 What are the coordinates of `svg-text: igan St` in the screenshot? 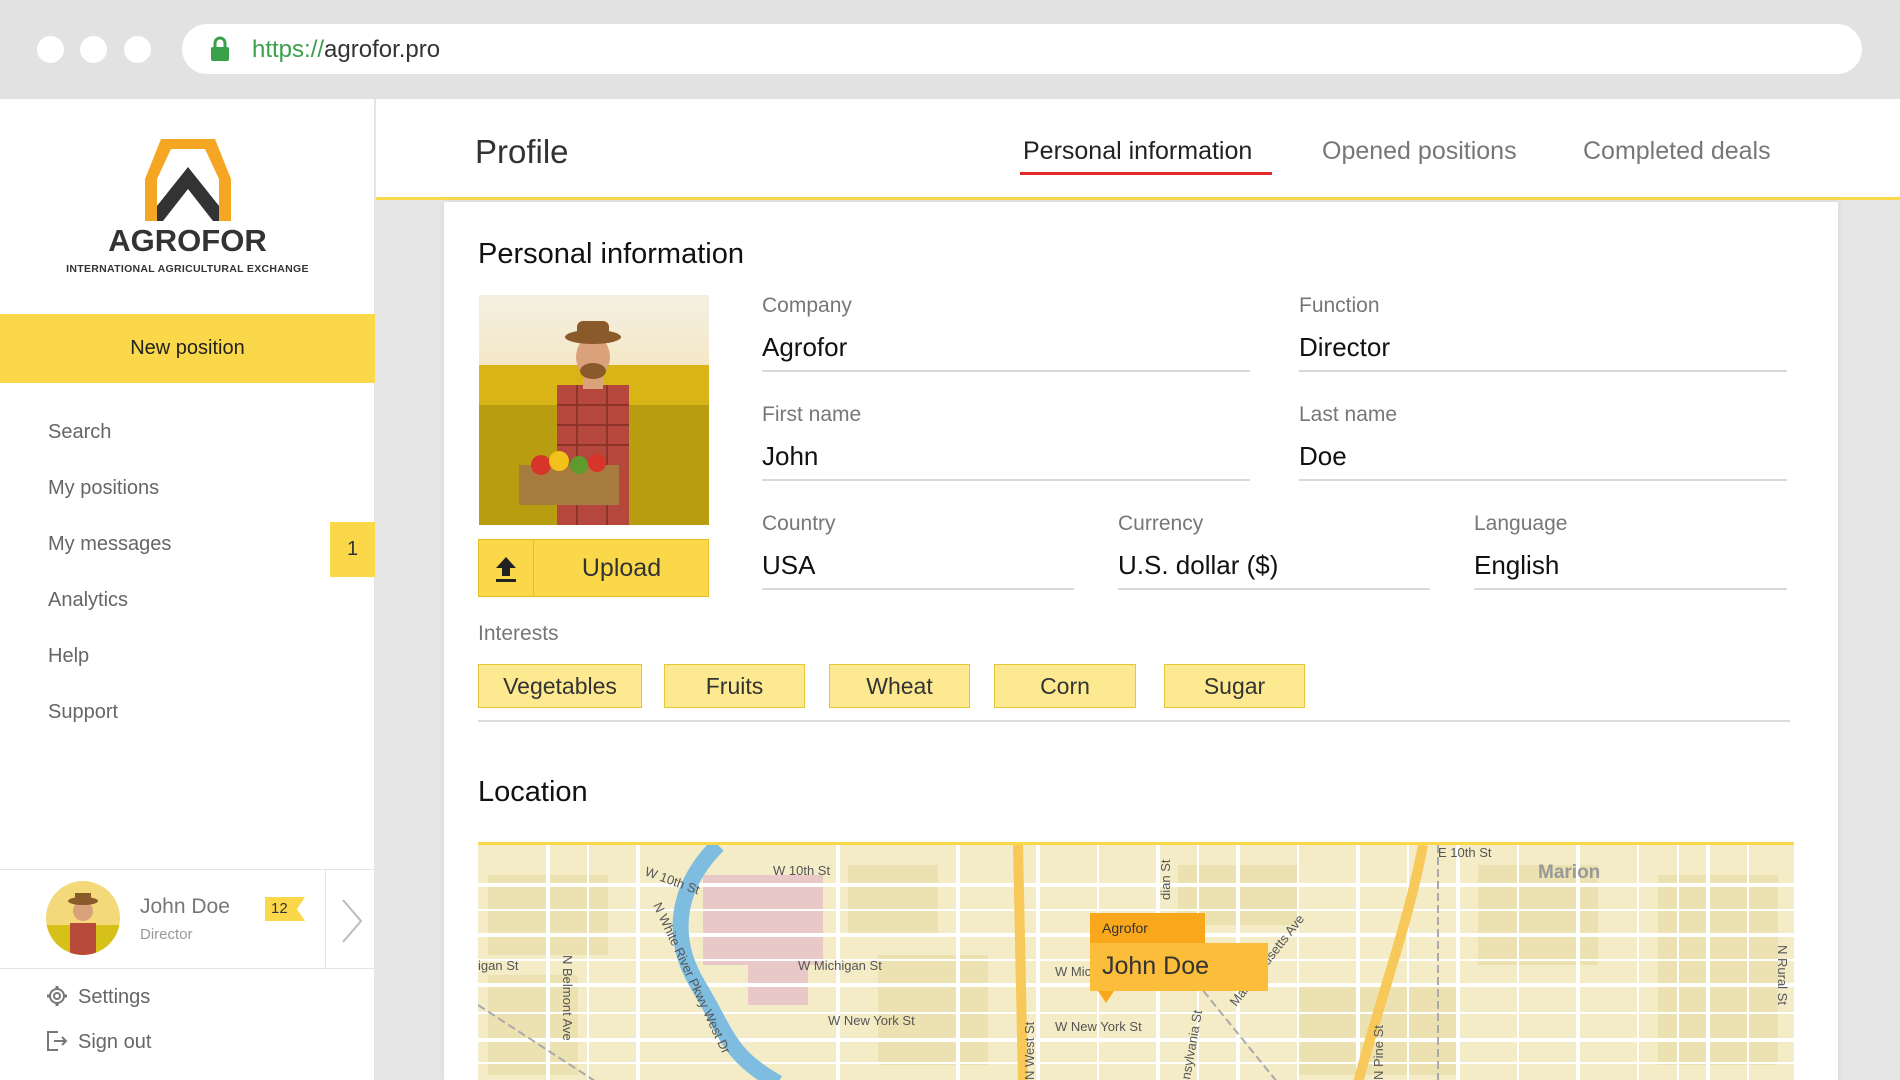 It's located at (498, 965).